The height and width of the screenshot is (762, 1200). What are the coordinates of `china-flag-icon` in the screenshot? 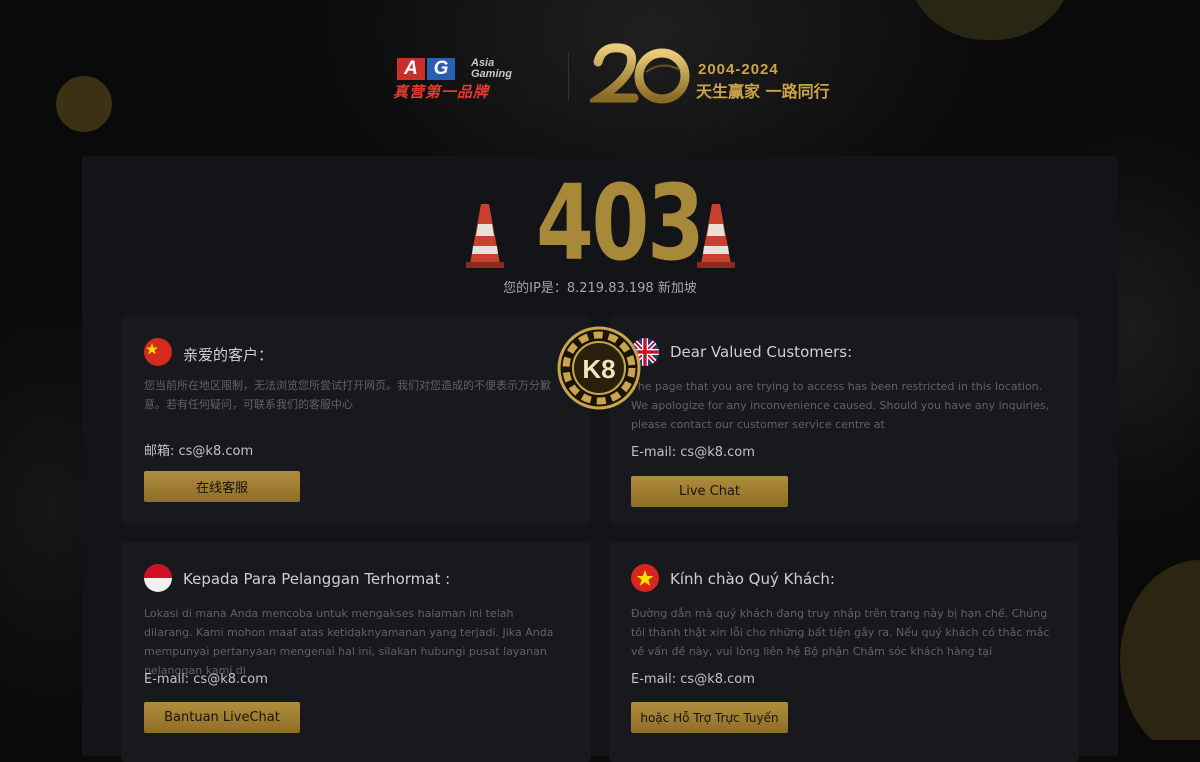 It's located at (158, 352).